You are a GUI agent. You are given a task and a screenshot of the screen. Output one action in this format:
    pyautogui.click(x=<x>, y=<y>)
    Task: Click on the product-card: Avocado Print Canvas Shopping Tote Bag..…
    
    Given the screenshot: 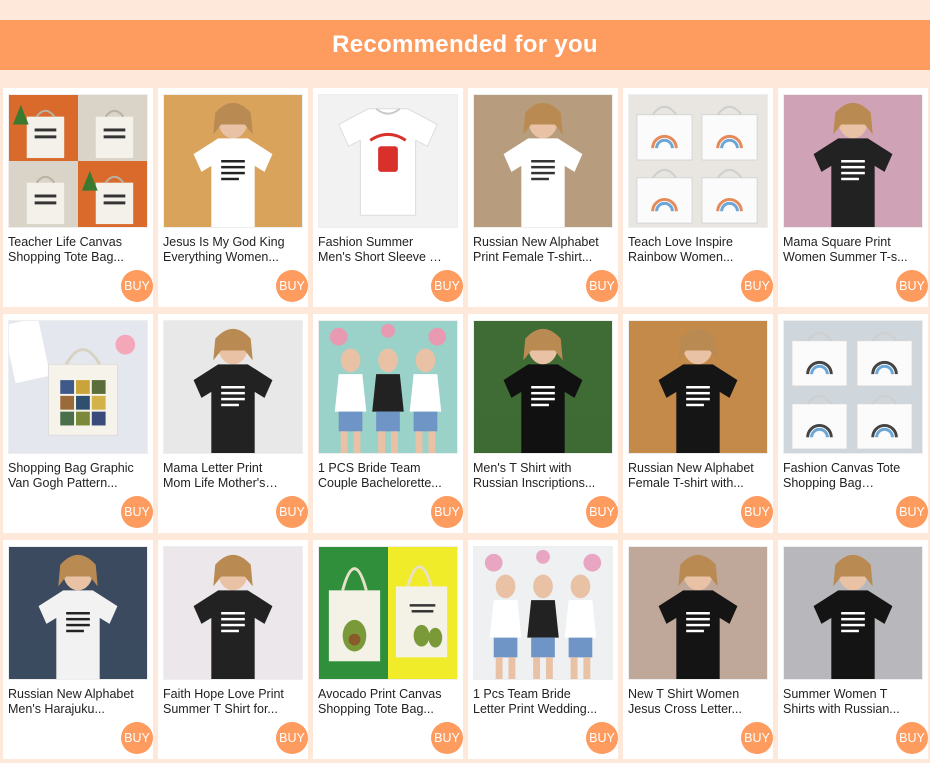 What is the action you would take?
    pyautogui.click(x=388, y=649)
    